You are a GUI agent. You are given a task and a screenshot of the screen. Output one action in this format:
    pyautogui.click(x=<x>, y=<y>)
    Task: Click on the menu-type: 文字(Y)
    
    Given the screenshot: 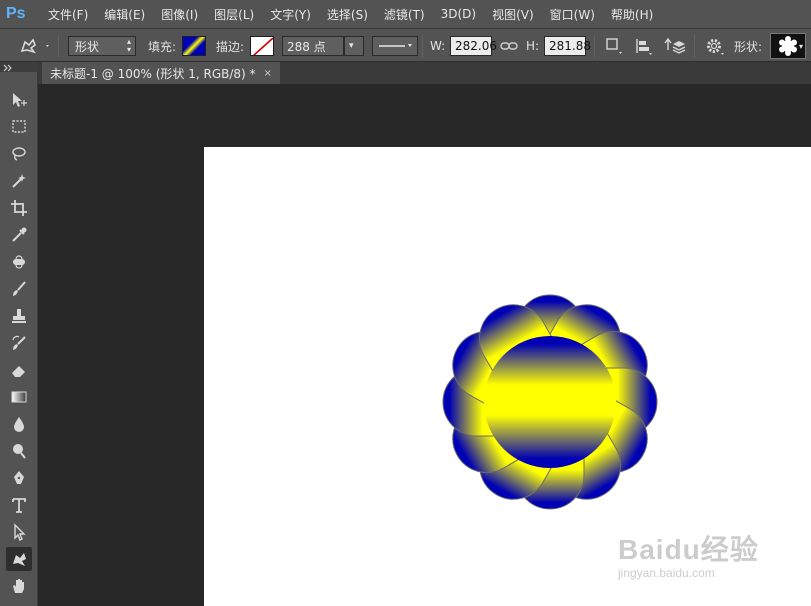 What is the action you would take?
    pyautogui.click(x=290, y=14)
    